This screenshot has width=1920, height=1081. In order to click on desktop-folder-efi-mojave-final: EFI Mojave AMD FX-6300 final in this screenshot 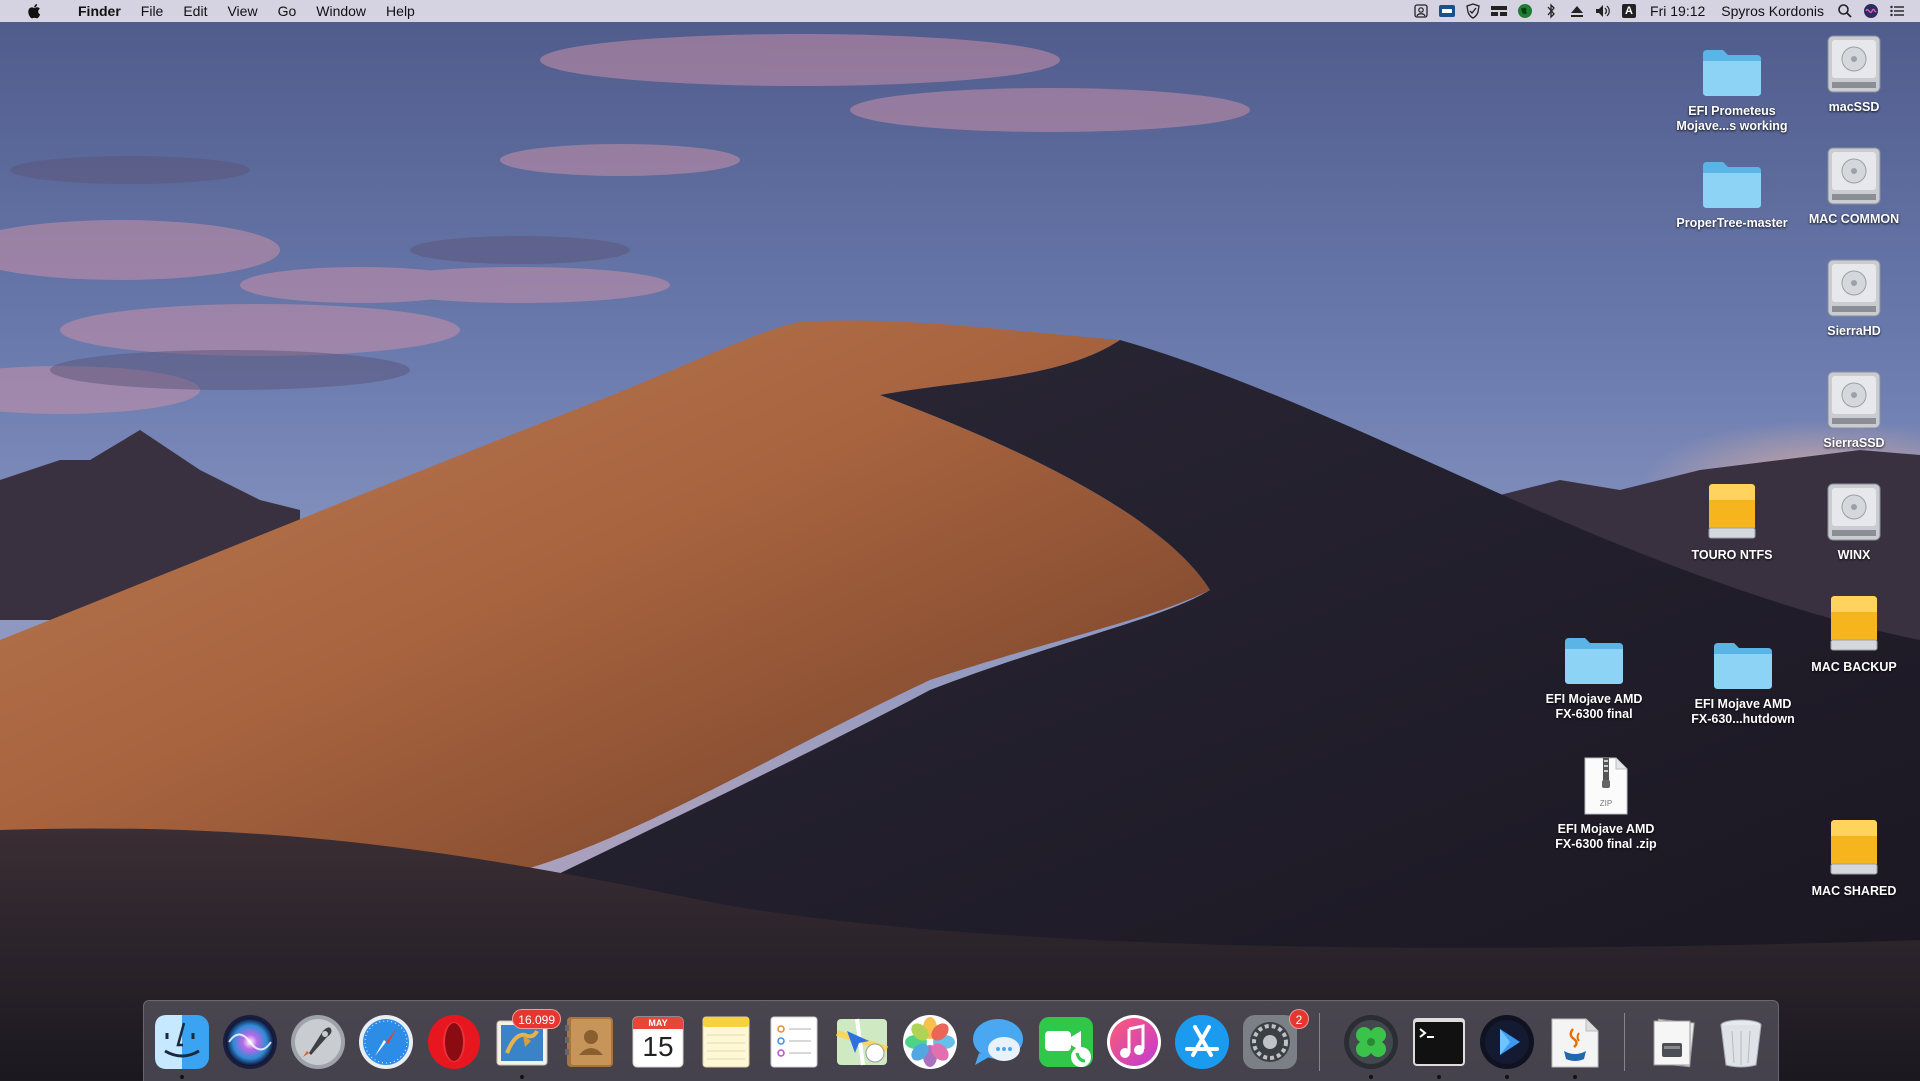, I will do `click(1594, 672)`.